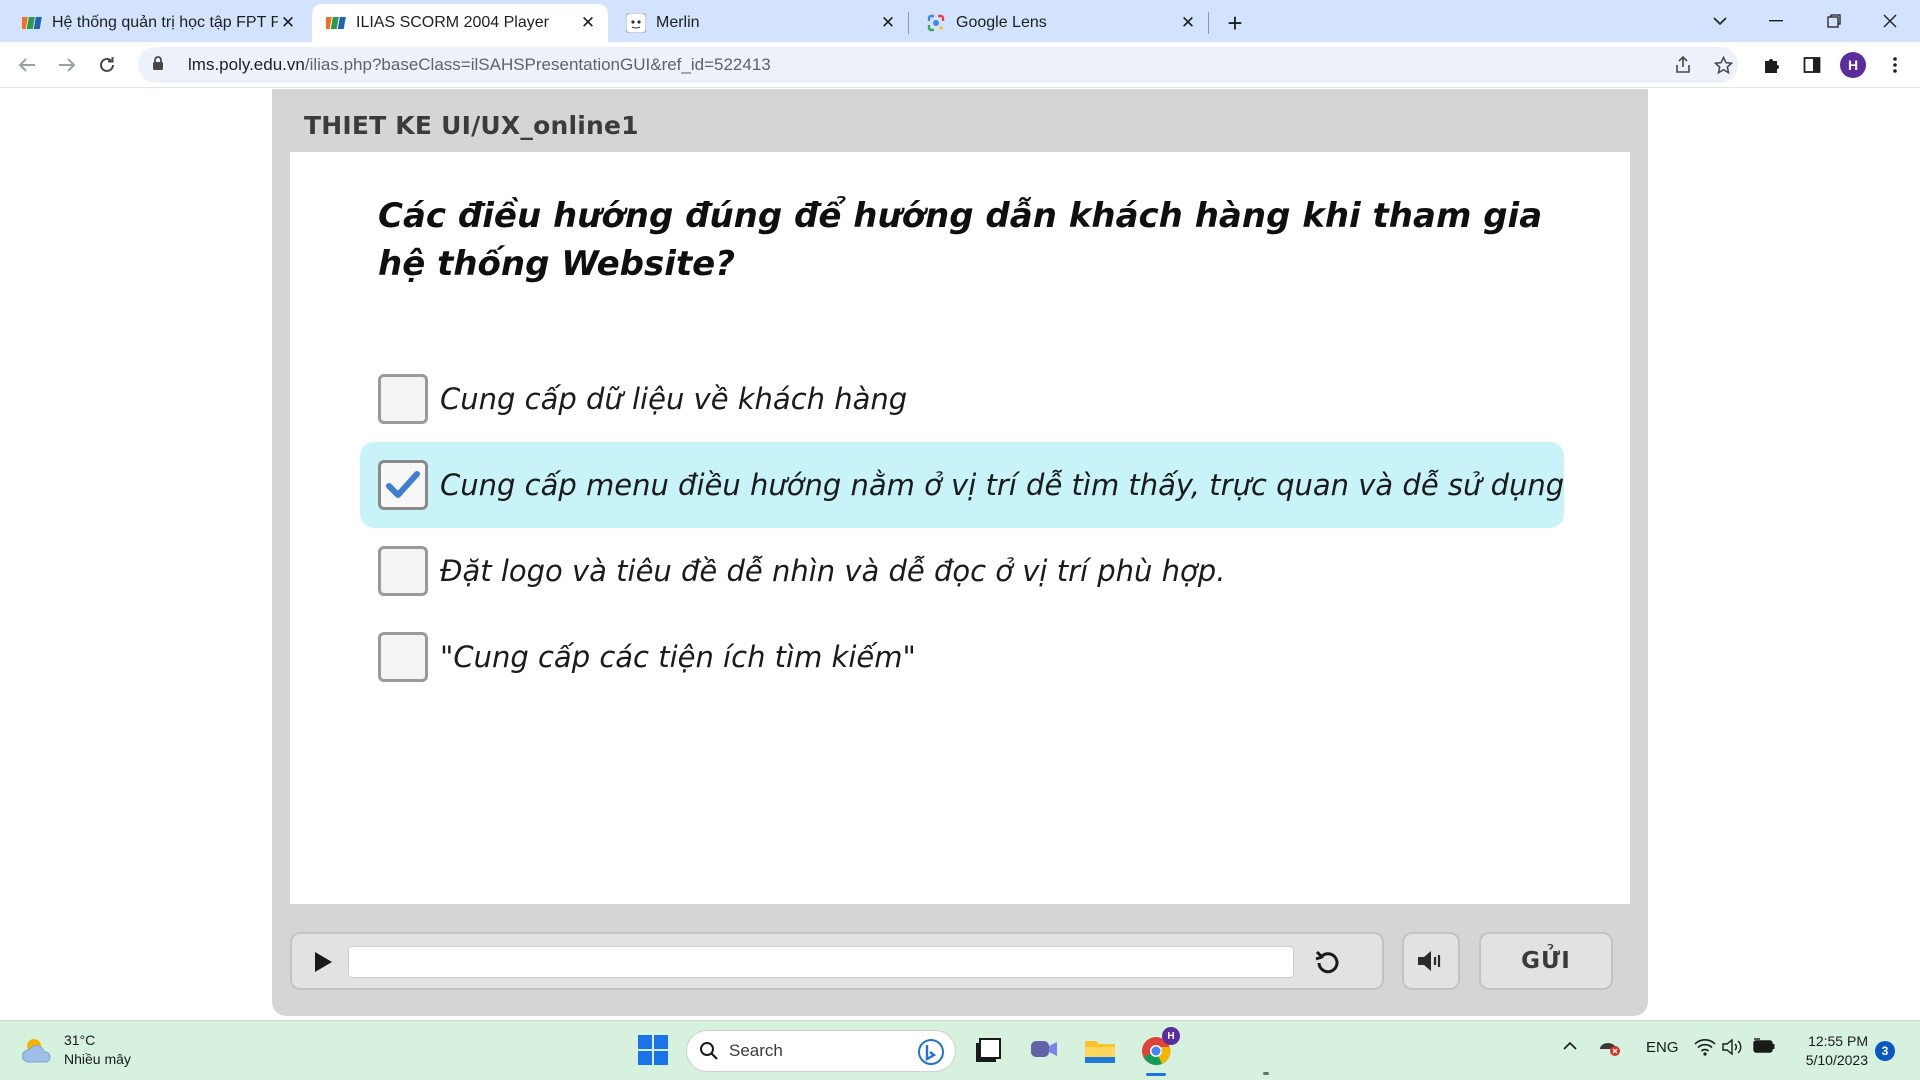  I want to click on start-button, so click(654, 1051).